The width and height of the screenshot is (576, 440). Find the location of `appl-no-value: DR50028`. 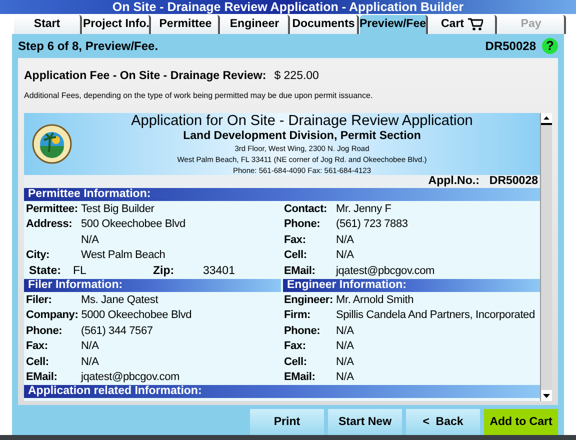

appl-no-value: DR50028 is located at coordinates (513, 182).